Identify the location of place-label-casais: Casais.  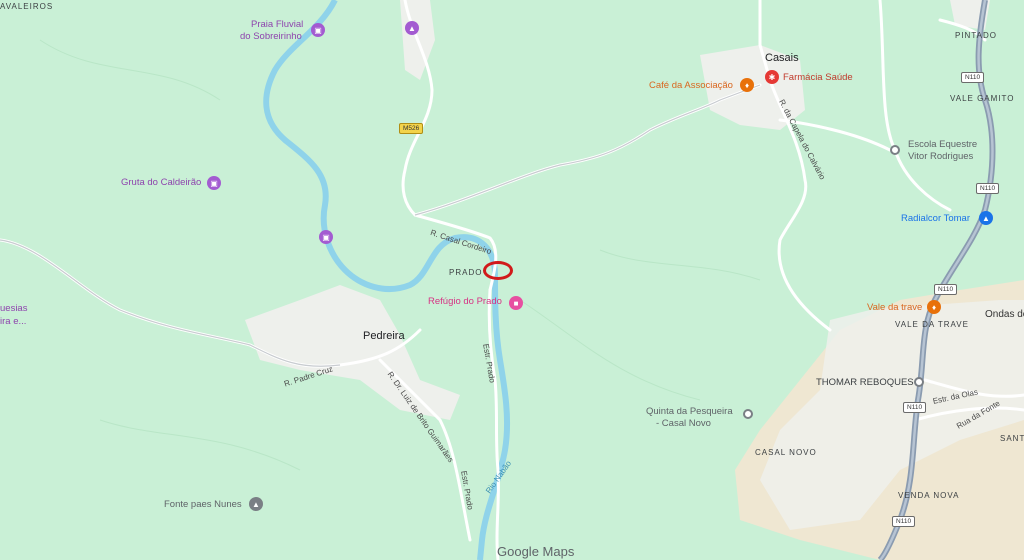
(782, 58).